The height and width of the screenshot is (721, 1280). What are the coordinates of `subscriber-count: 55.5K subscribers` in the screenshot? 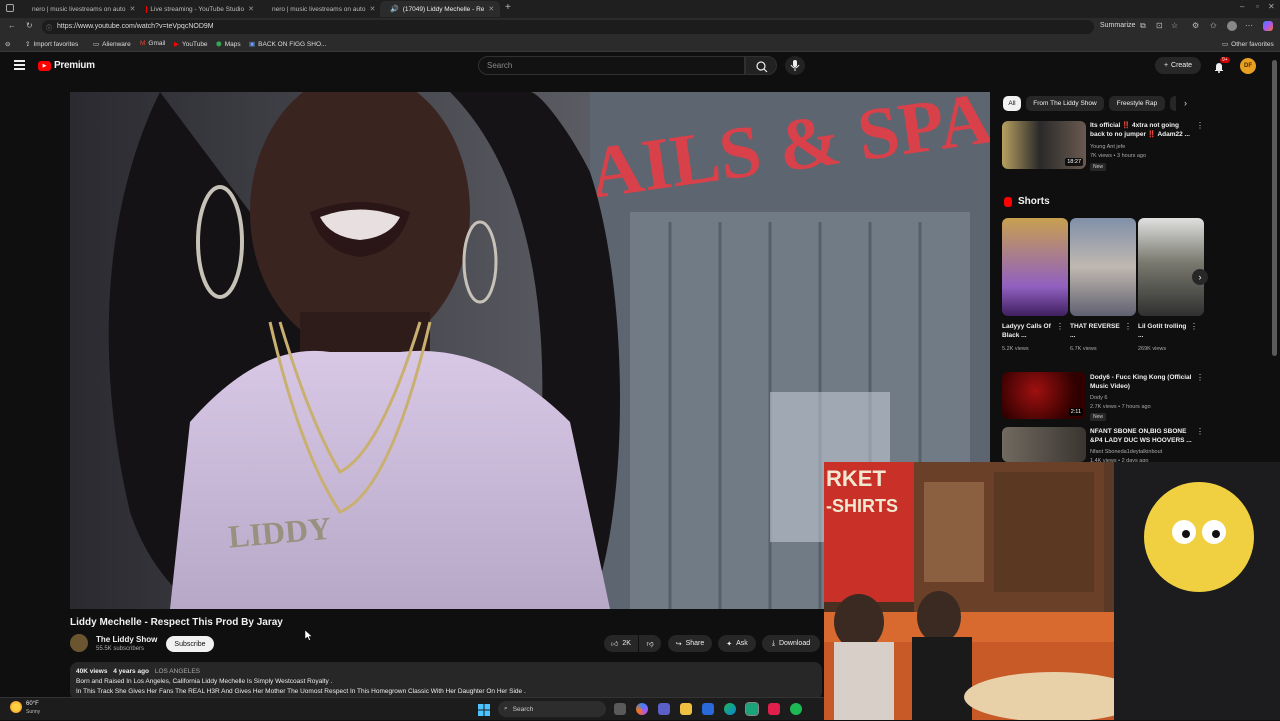 It's located at (120, 649).